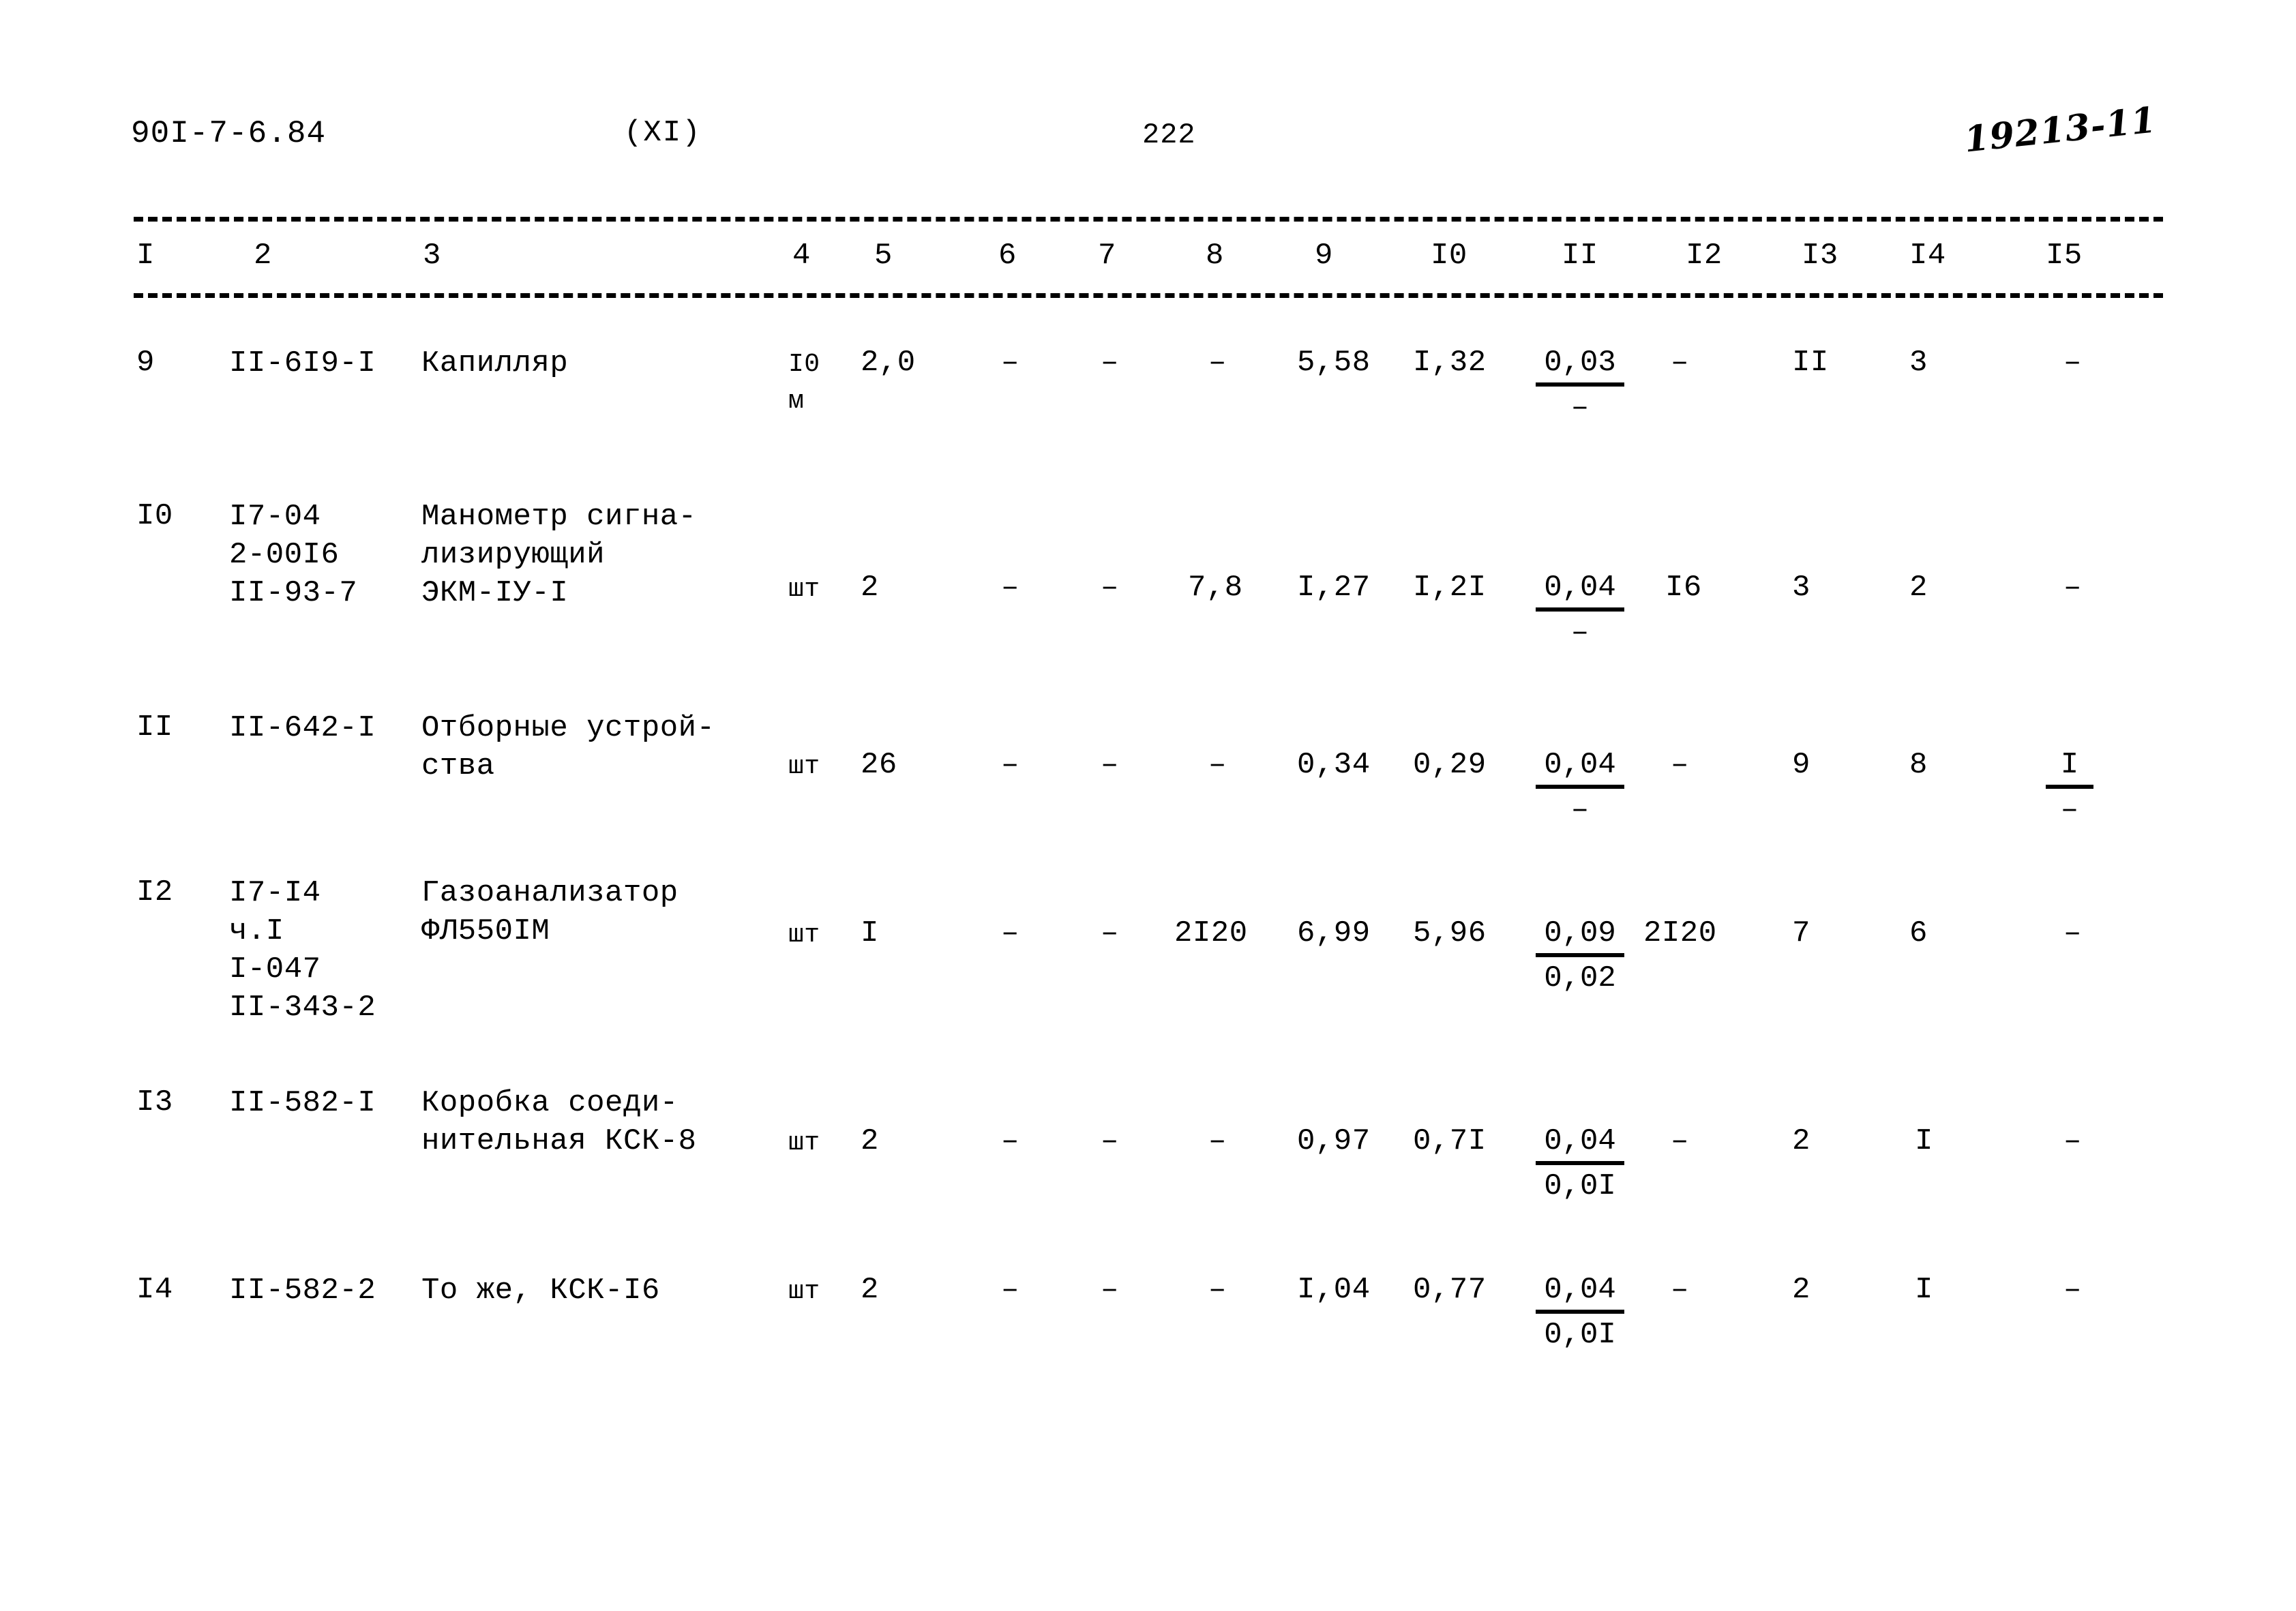  Describe the element at coordinates (2061, 130) in the screenshot. I see `handwritten-note: 19213-11` at that location.